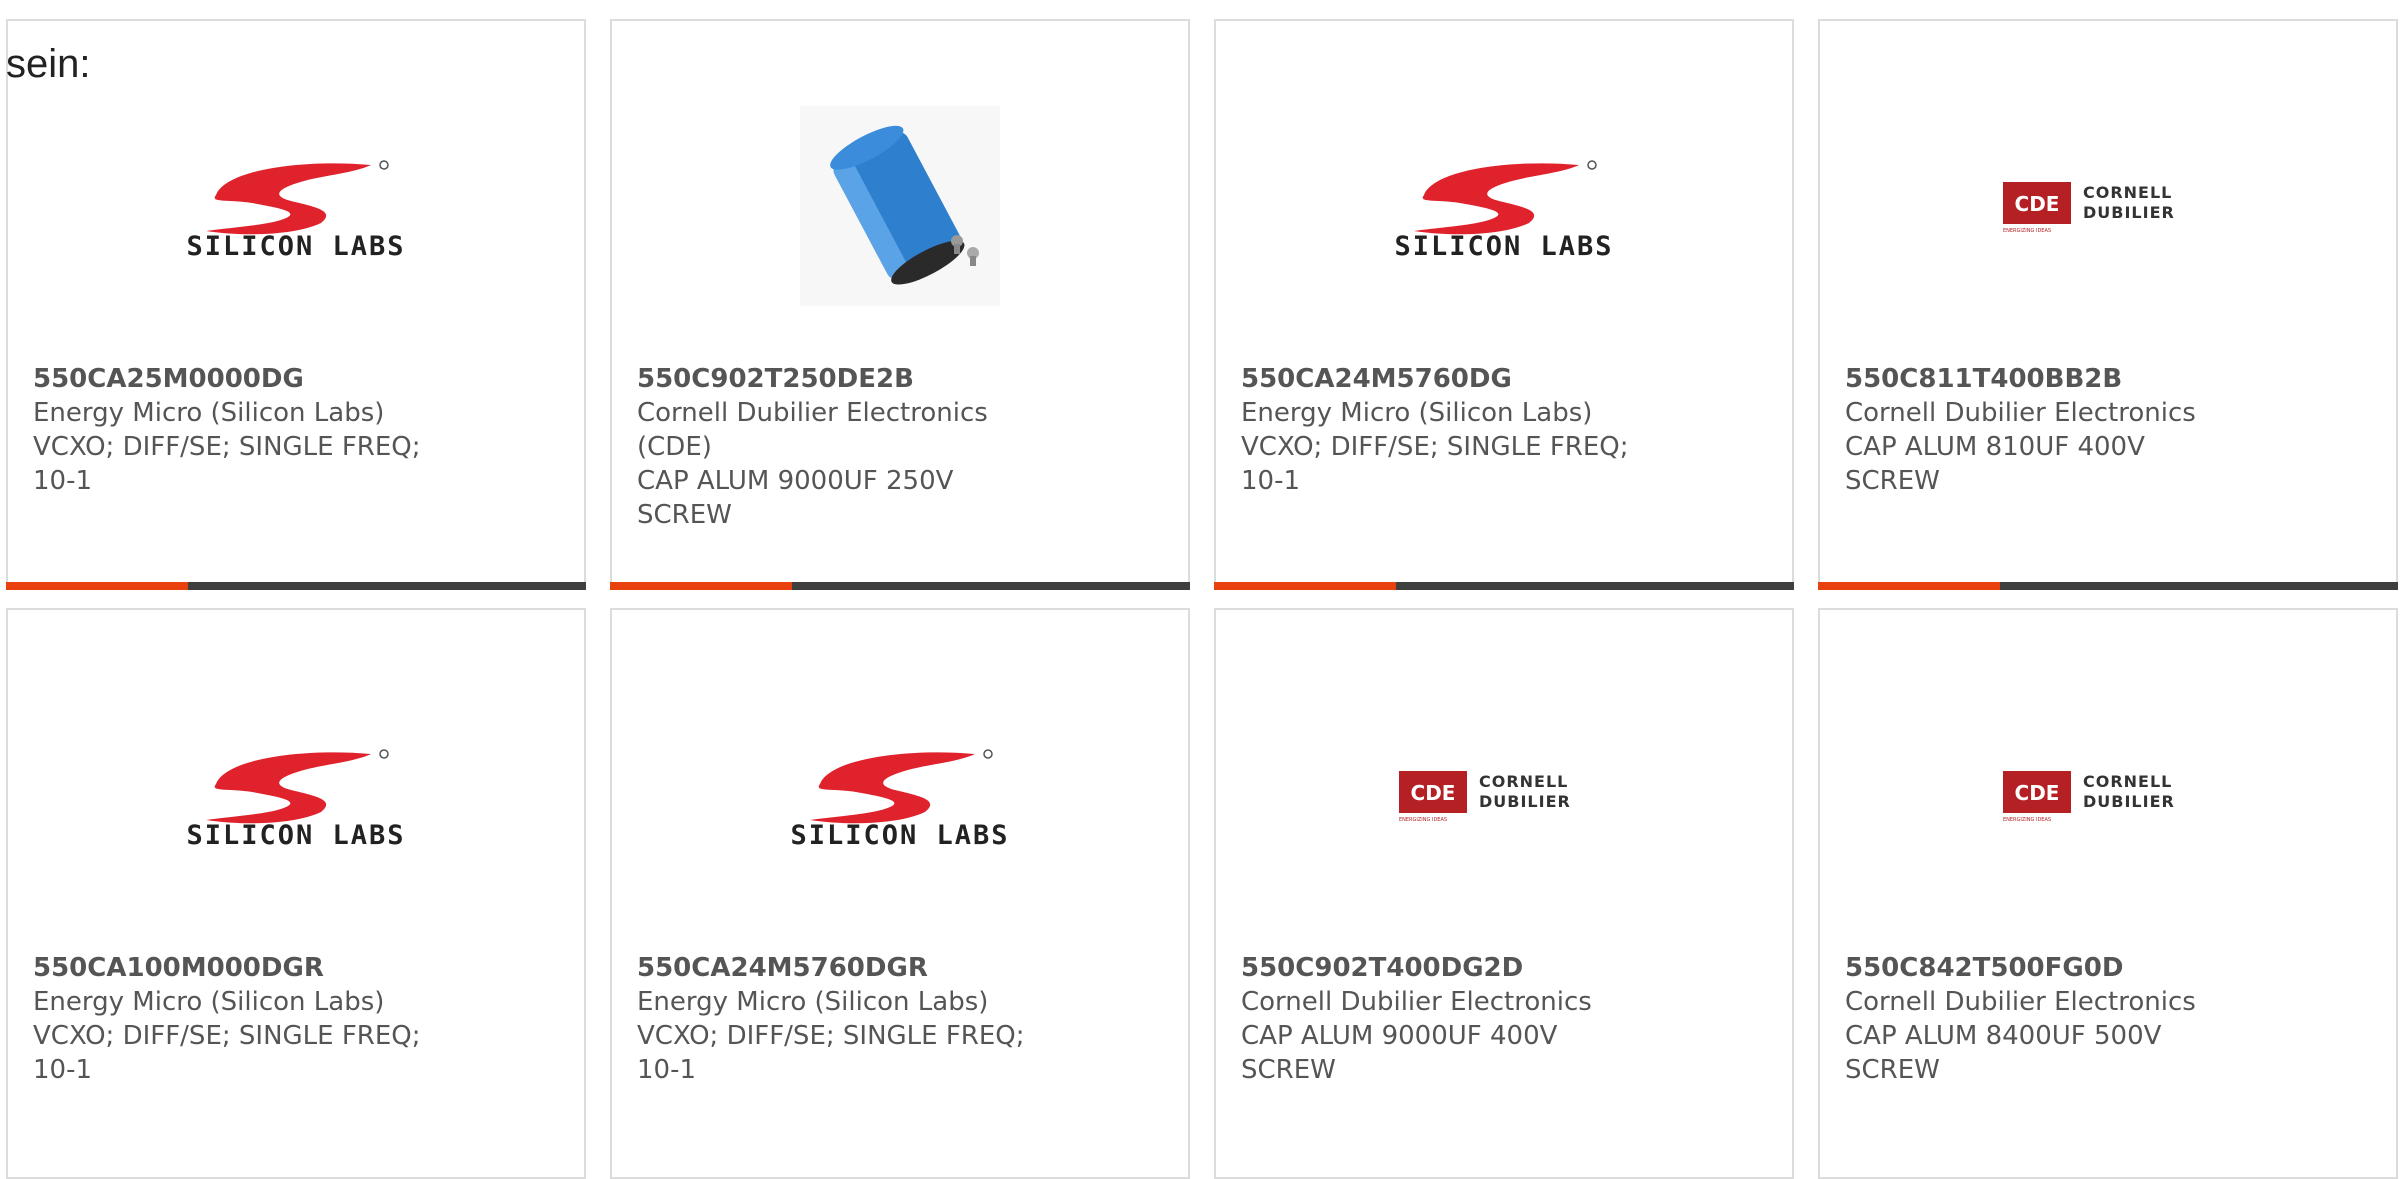  What do you see at coordinates (1441, 968) in the screenshot?
I see `part-number: 550C902T400DG2D` at bounding box center [1441, 968].